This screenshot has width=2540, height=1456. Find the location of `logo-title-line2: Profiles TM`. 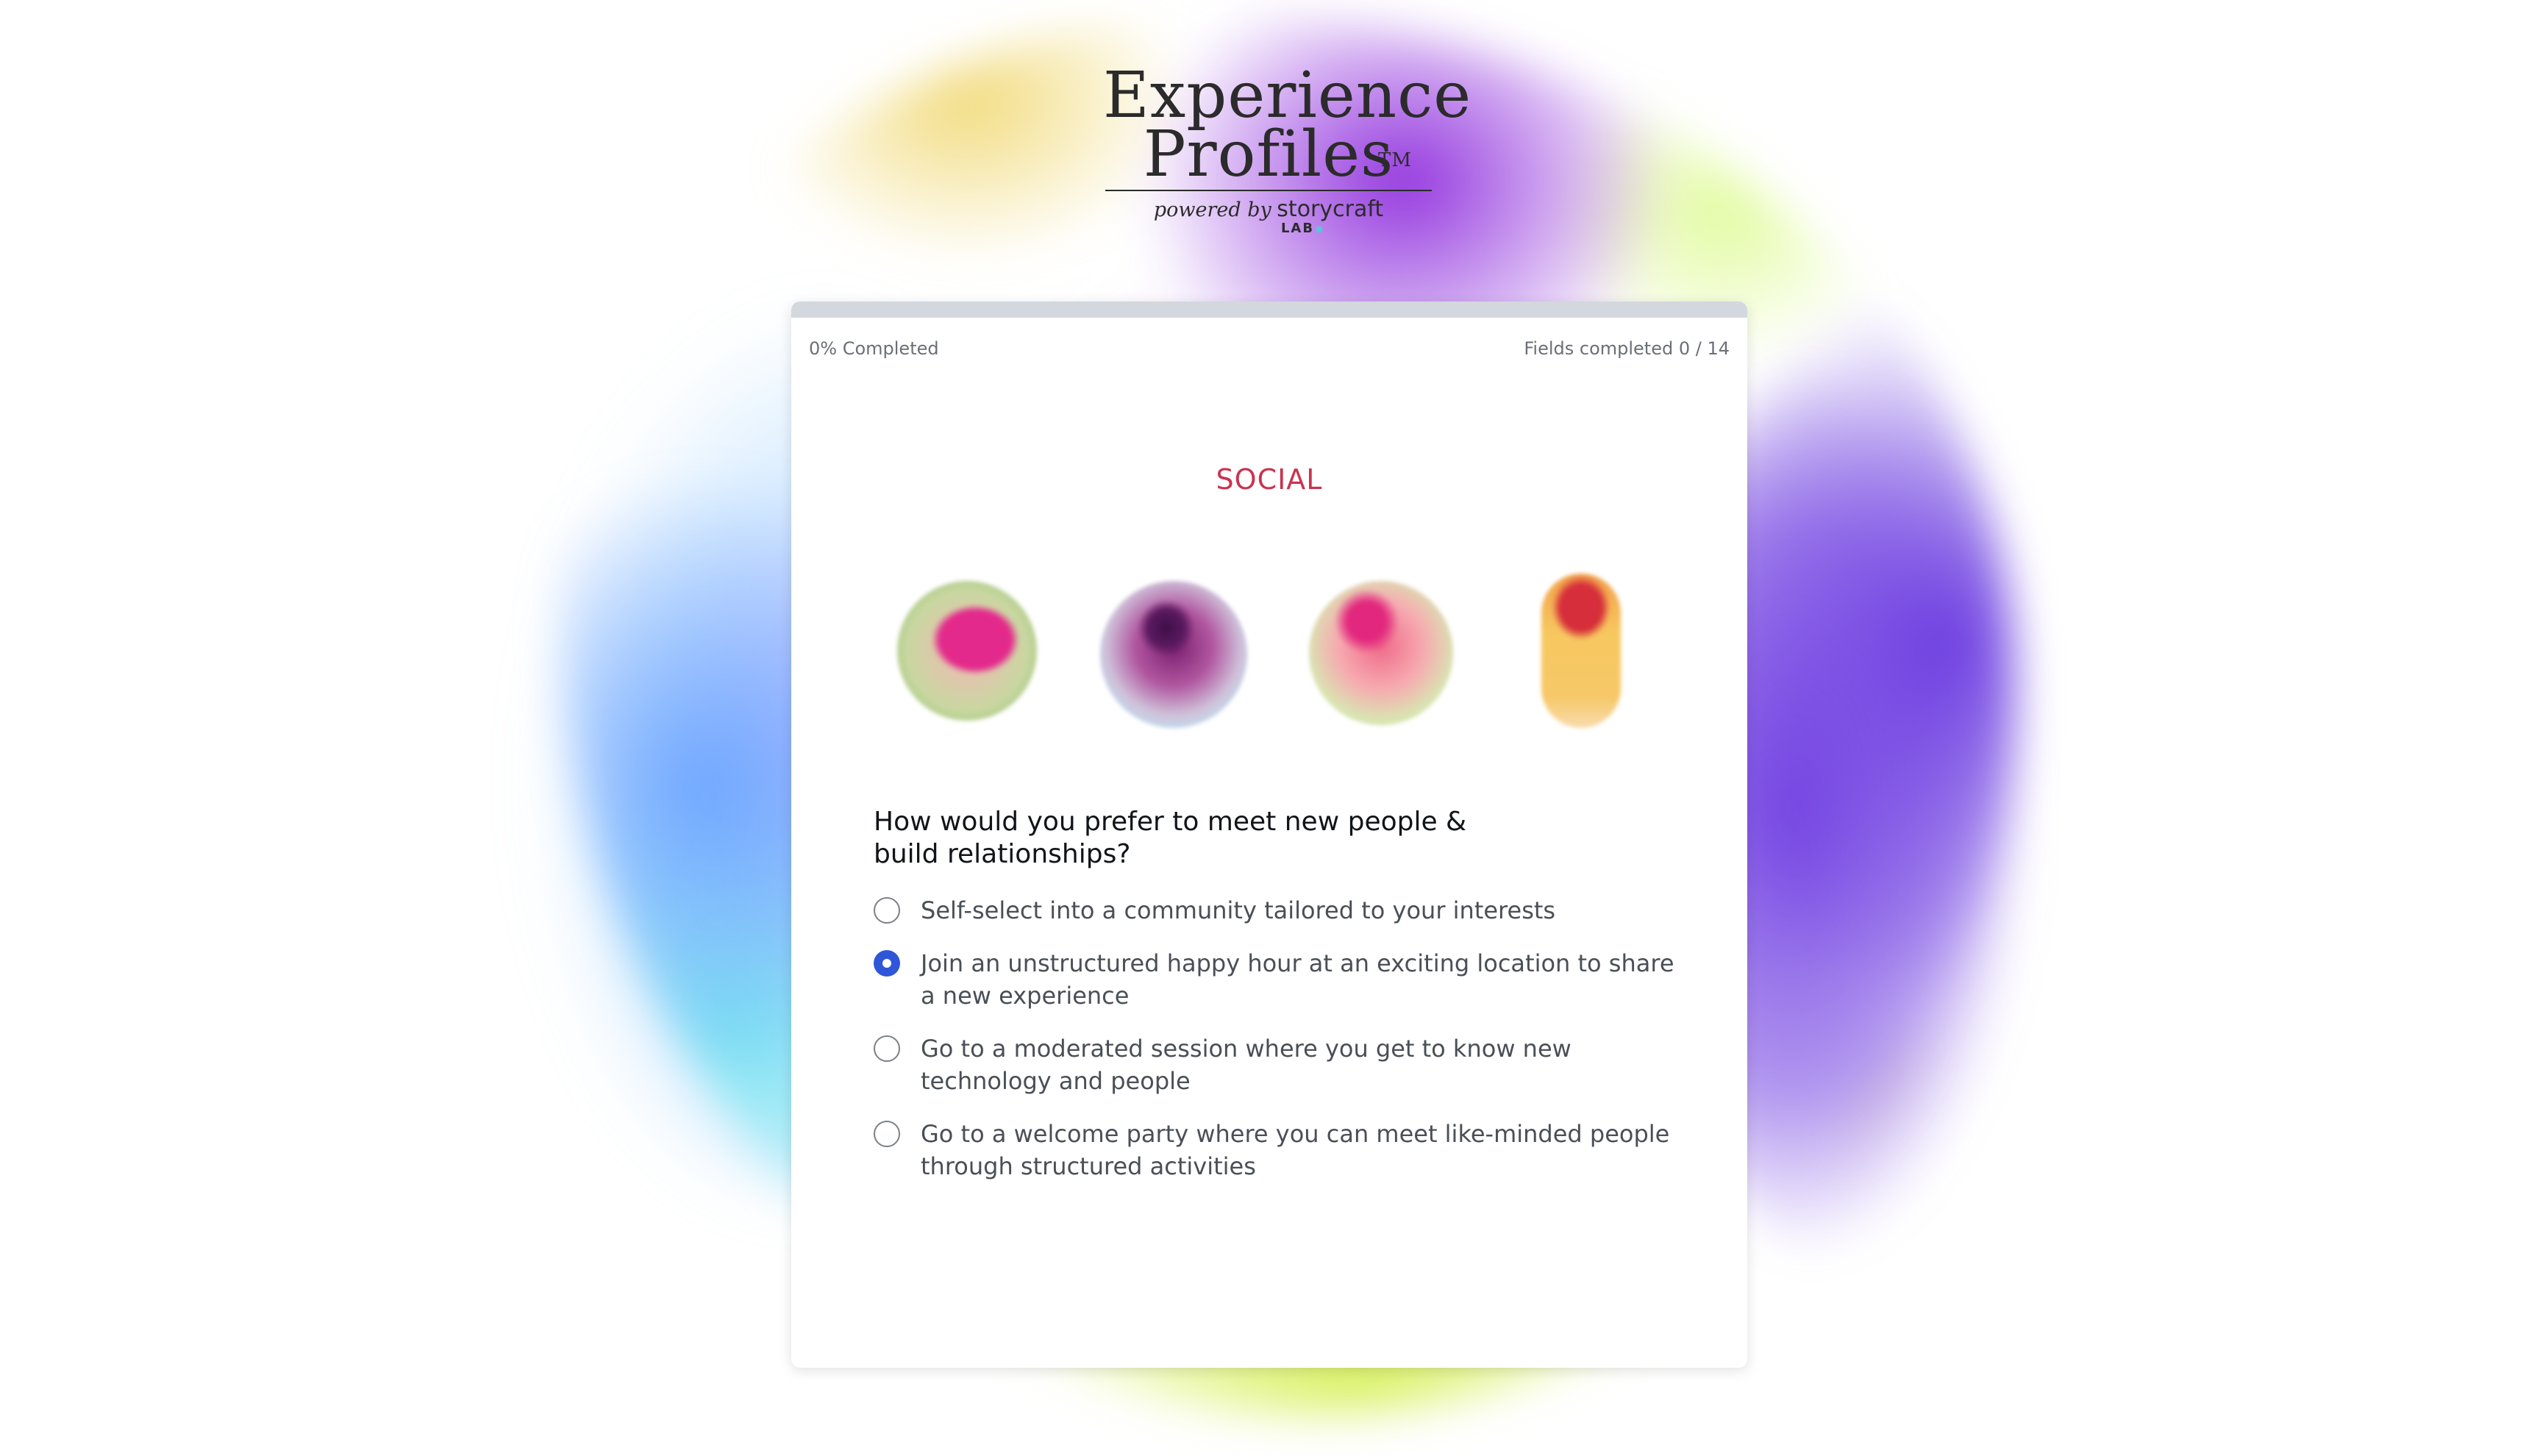

logo-title-line2: Profiles TM is located at coordinates (1268, 154).